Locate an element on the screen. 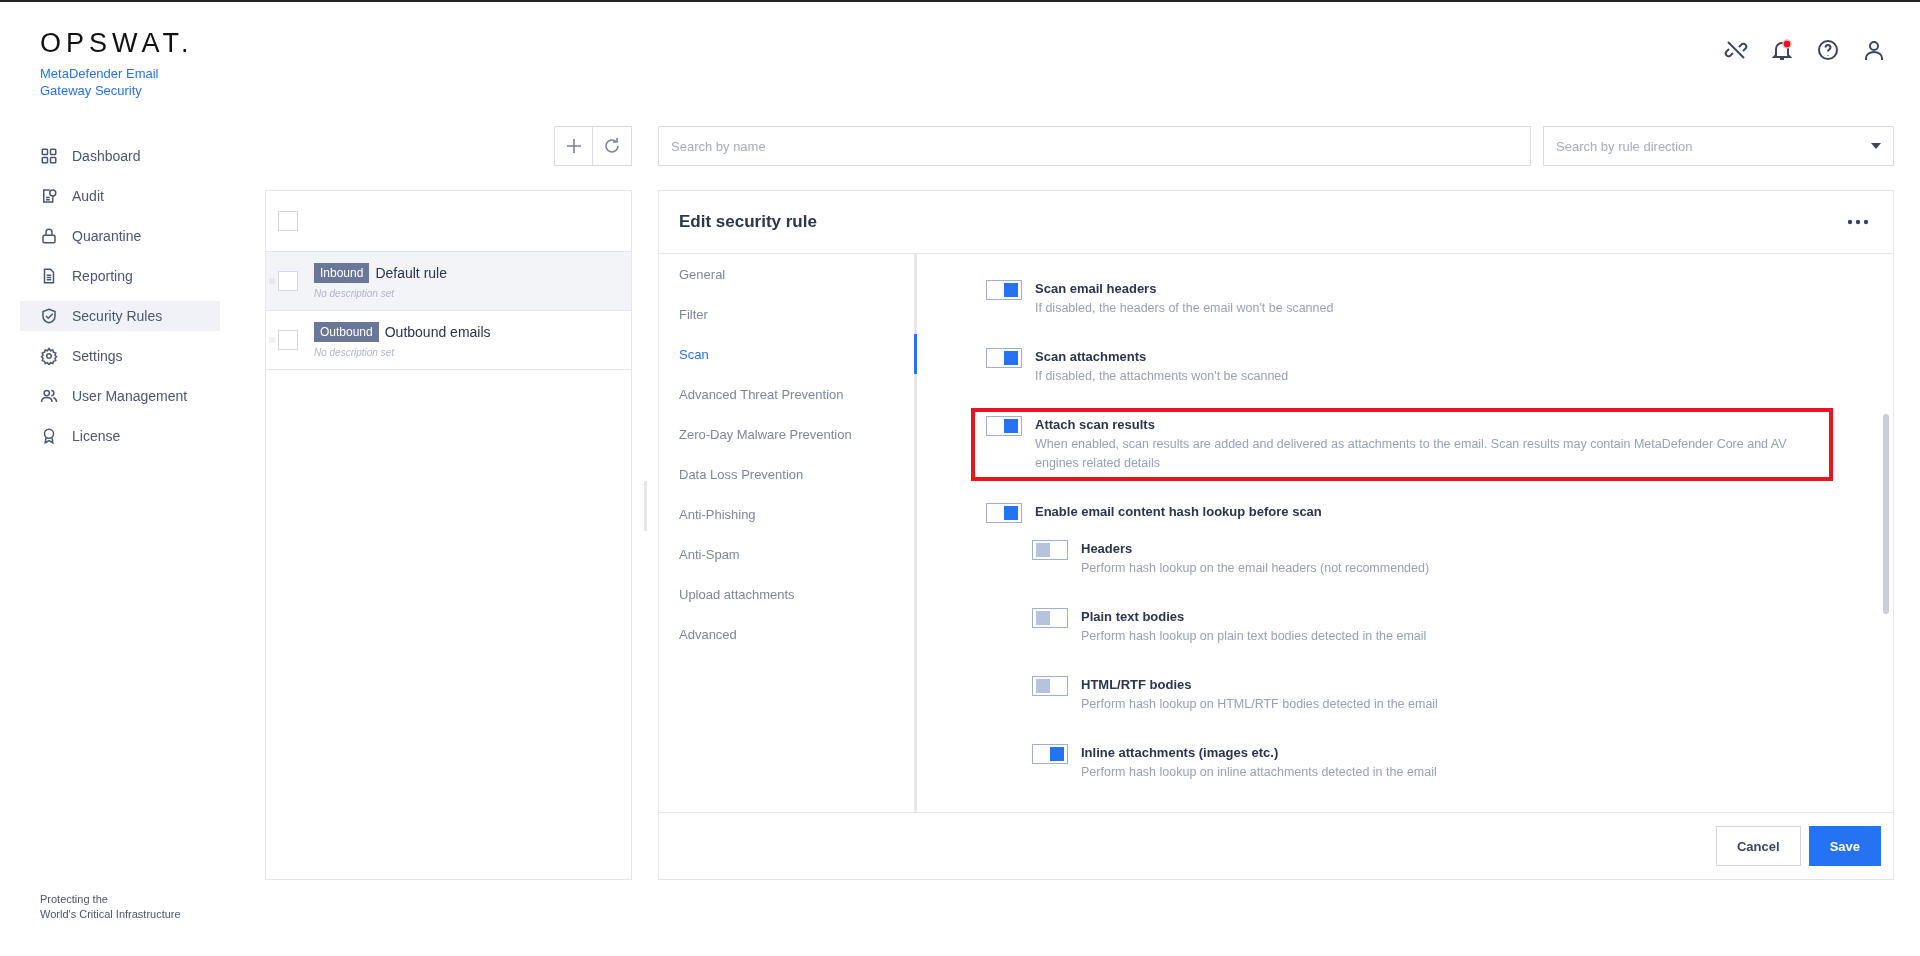  setting-description: Perform hash lookup on the email headers (not recommended) is located at coordinates (1255, 568).